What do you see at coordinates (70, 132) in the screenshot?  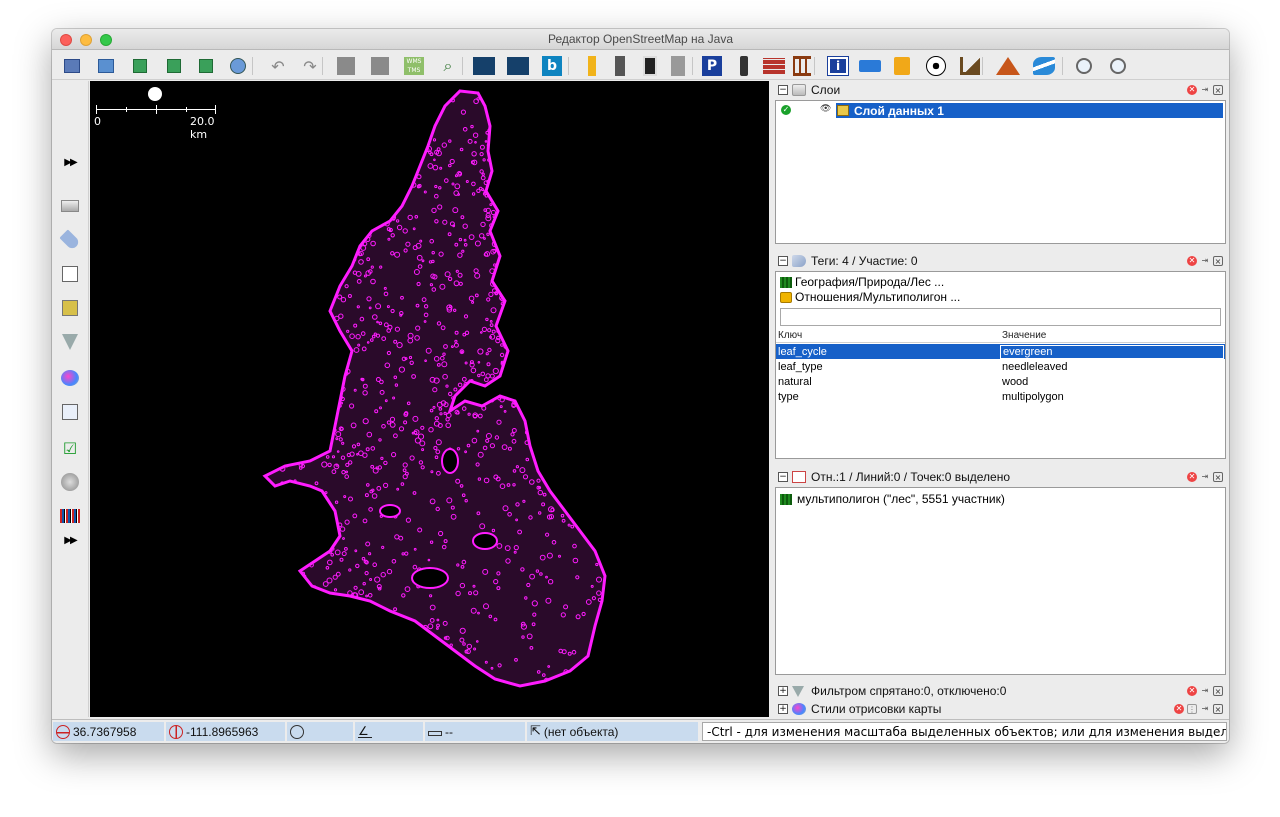 I see `draw-tool-button` at bounding box center [70, 132].